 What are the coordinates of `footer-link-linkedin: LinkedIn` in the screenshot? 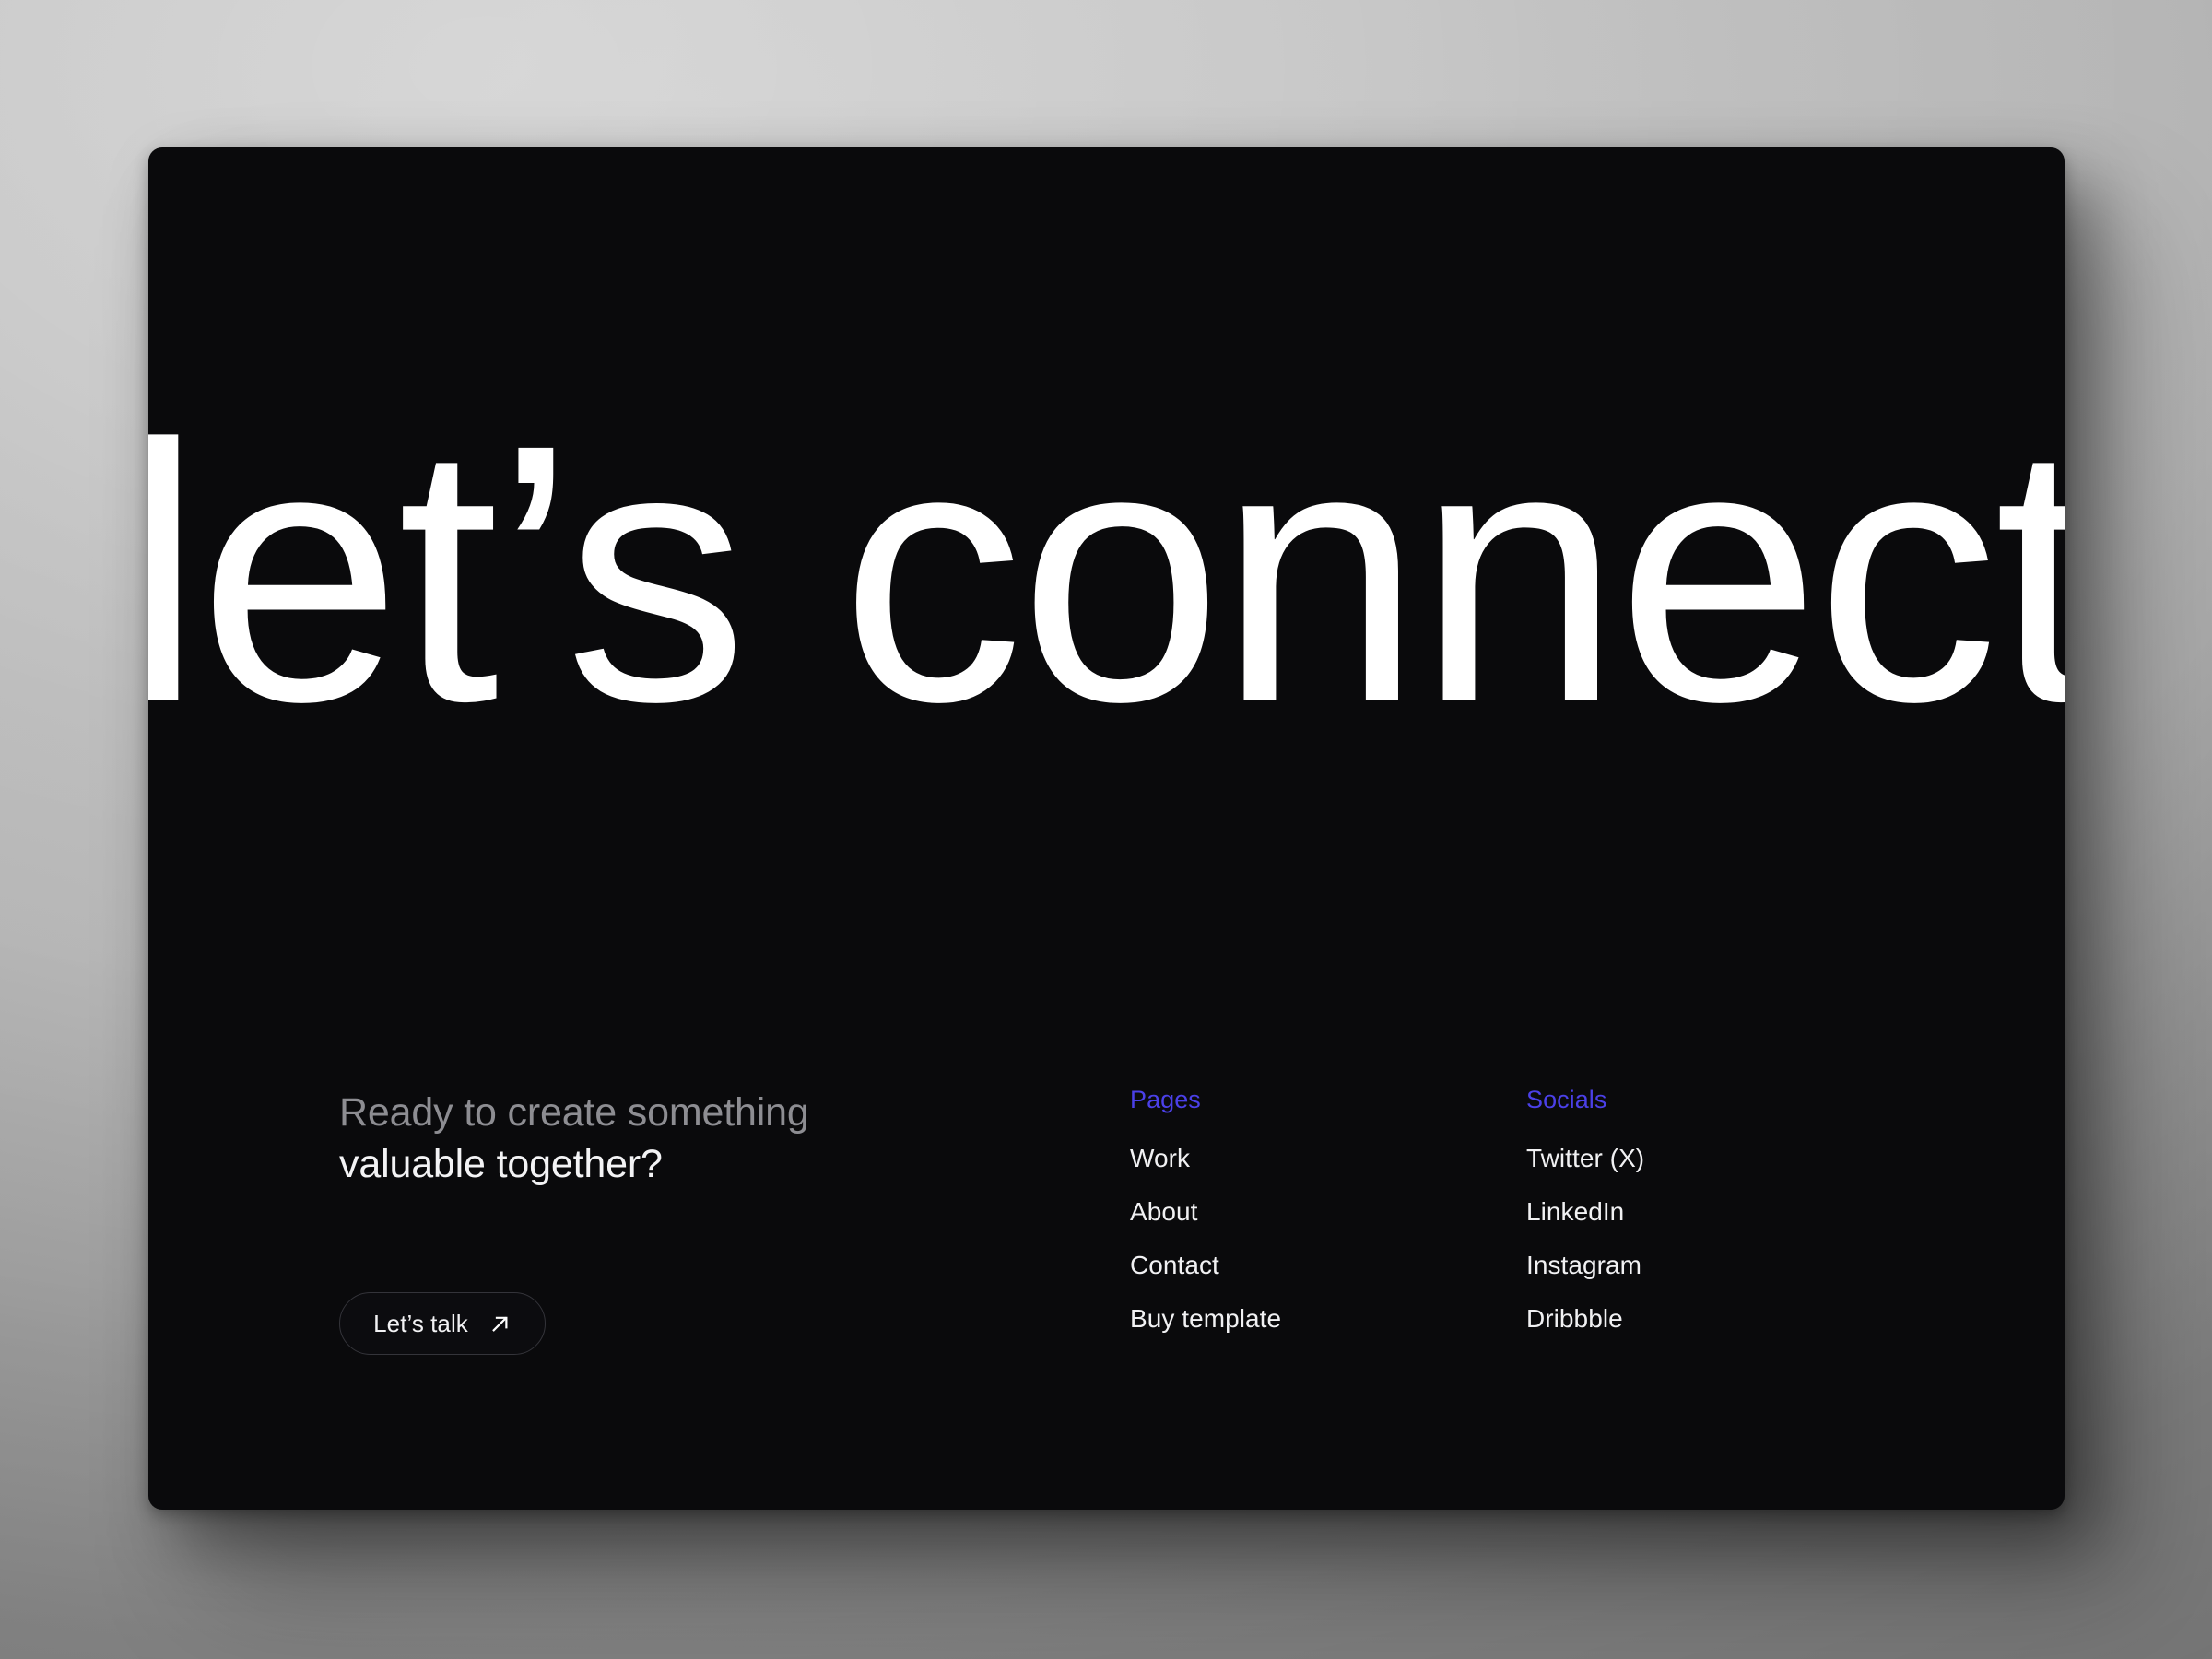 It's located at (1575, 1212).